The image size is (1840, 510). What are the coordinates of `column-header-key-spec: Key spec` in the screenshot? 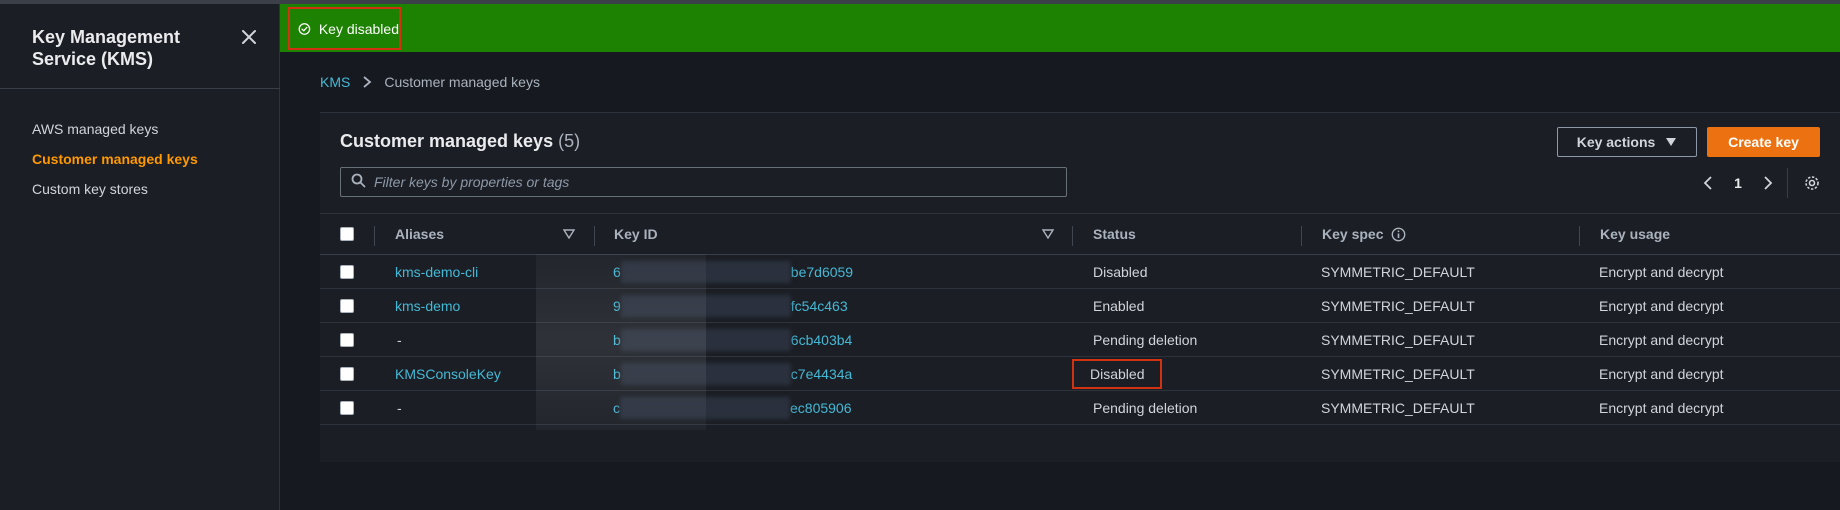 It's located at (1364, 234).